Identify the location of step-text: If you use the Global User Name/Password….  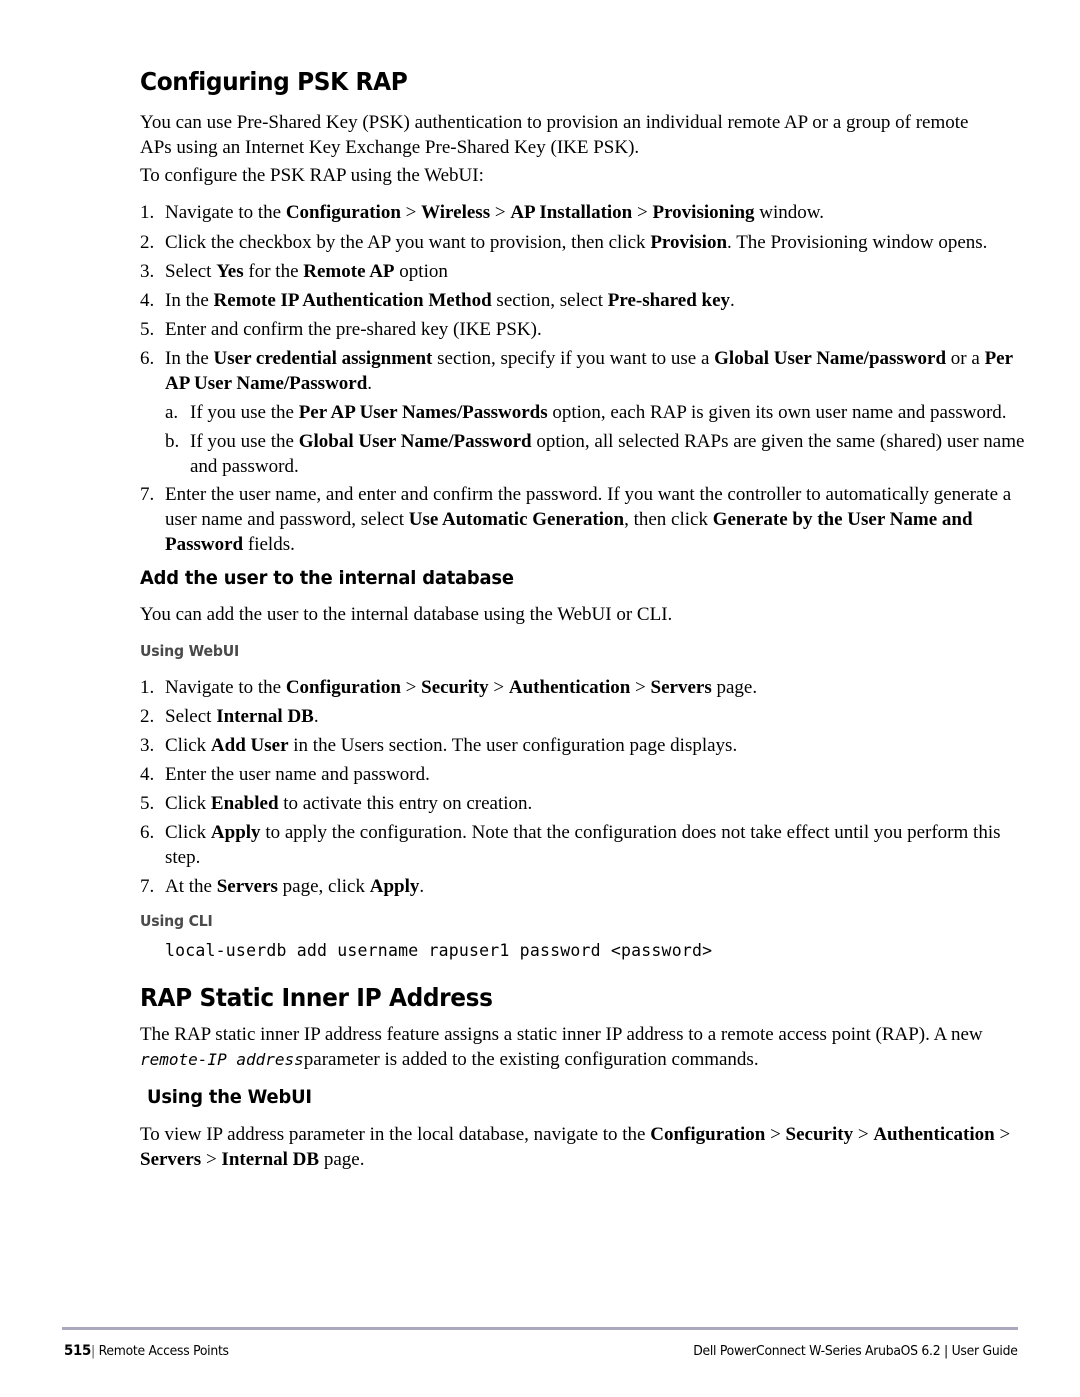
(607, 454).